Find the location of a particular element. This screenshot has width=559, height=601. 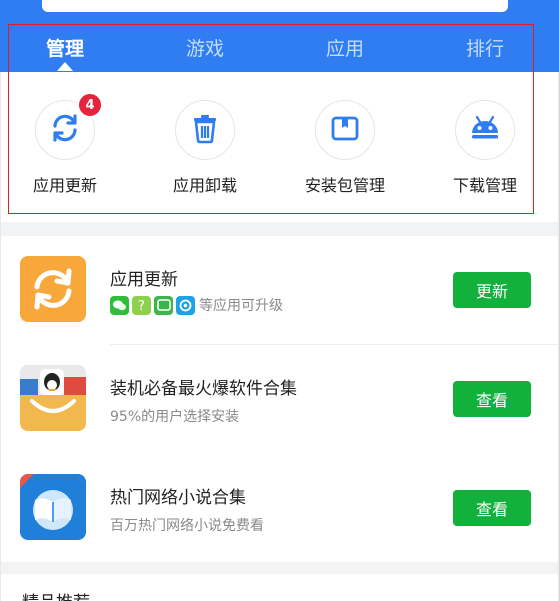

list-item-subtitle: 百万热门网络小说免费看 is located at coordinates (187, 526).